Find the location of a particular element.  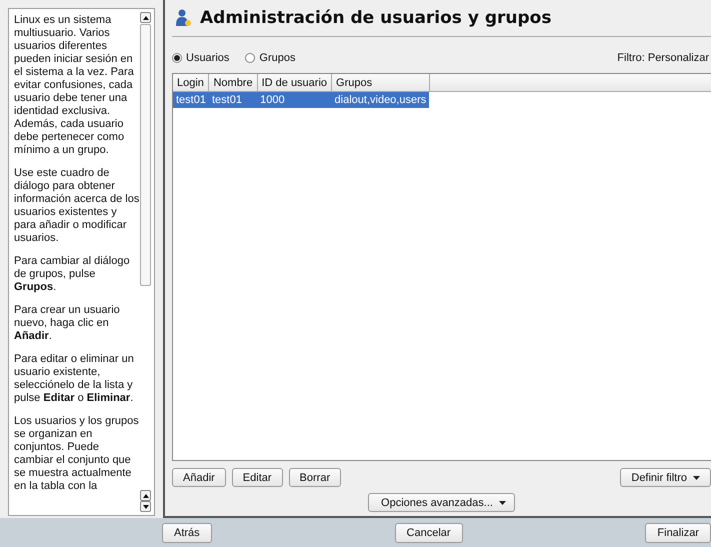

scroll-down-button is located at coordinates (145, 506).